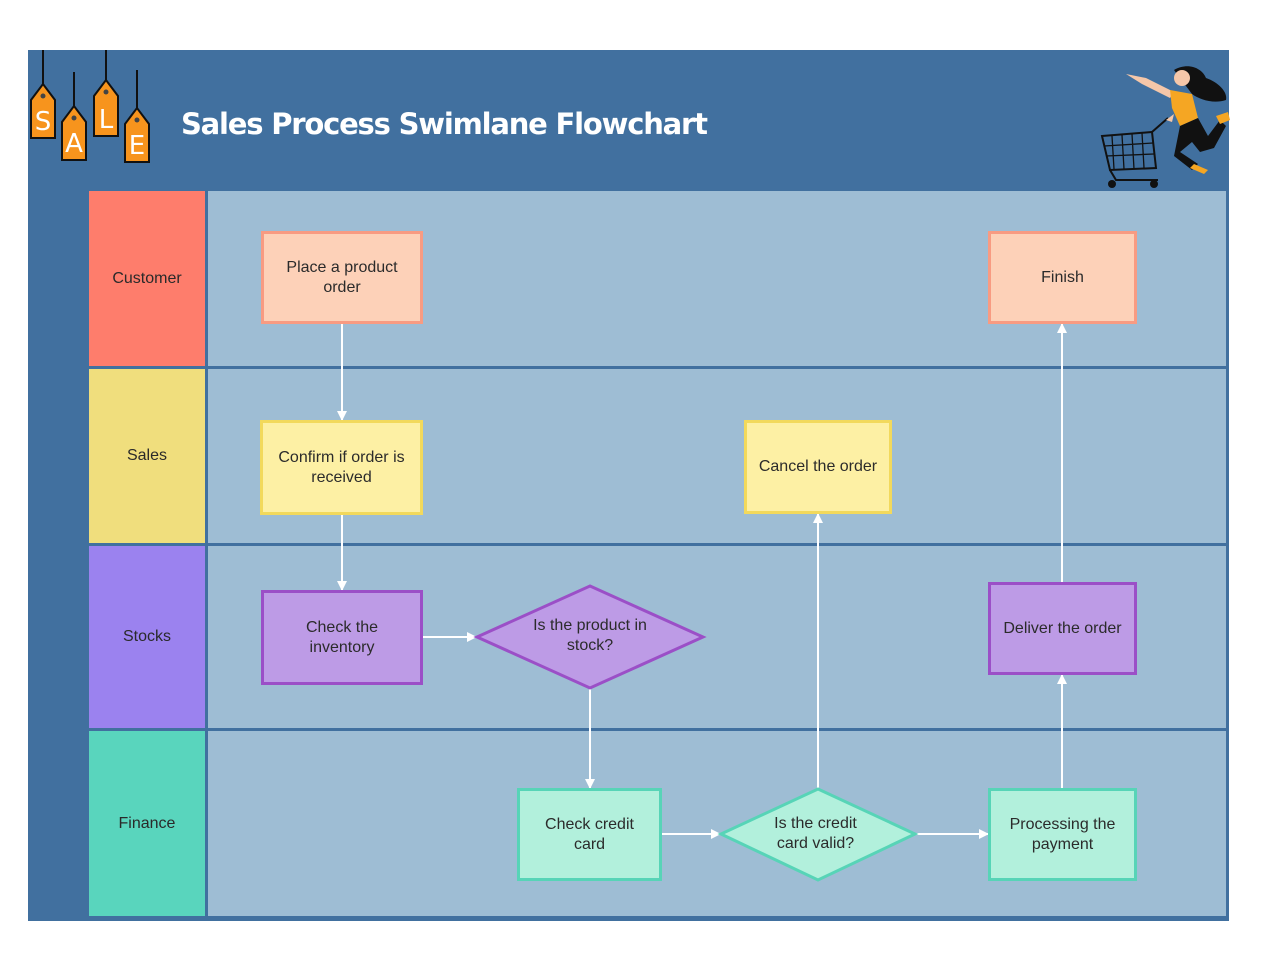 The width and height of the screenshot is (1282, 972). Describe the element at coordinates (589, 834) in the screenshot. I see `node-check-card: Check credit card` at that location.